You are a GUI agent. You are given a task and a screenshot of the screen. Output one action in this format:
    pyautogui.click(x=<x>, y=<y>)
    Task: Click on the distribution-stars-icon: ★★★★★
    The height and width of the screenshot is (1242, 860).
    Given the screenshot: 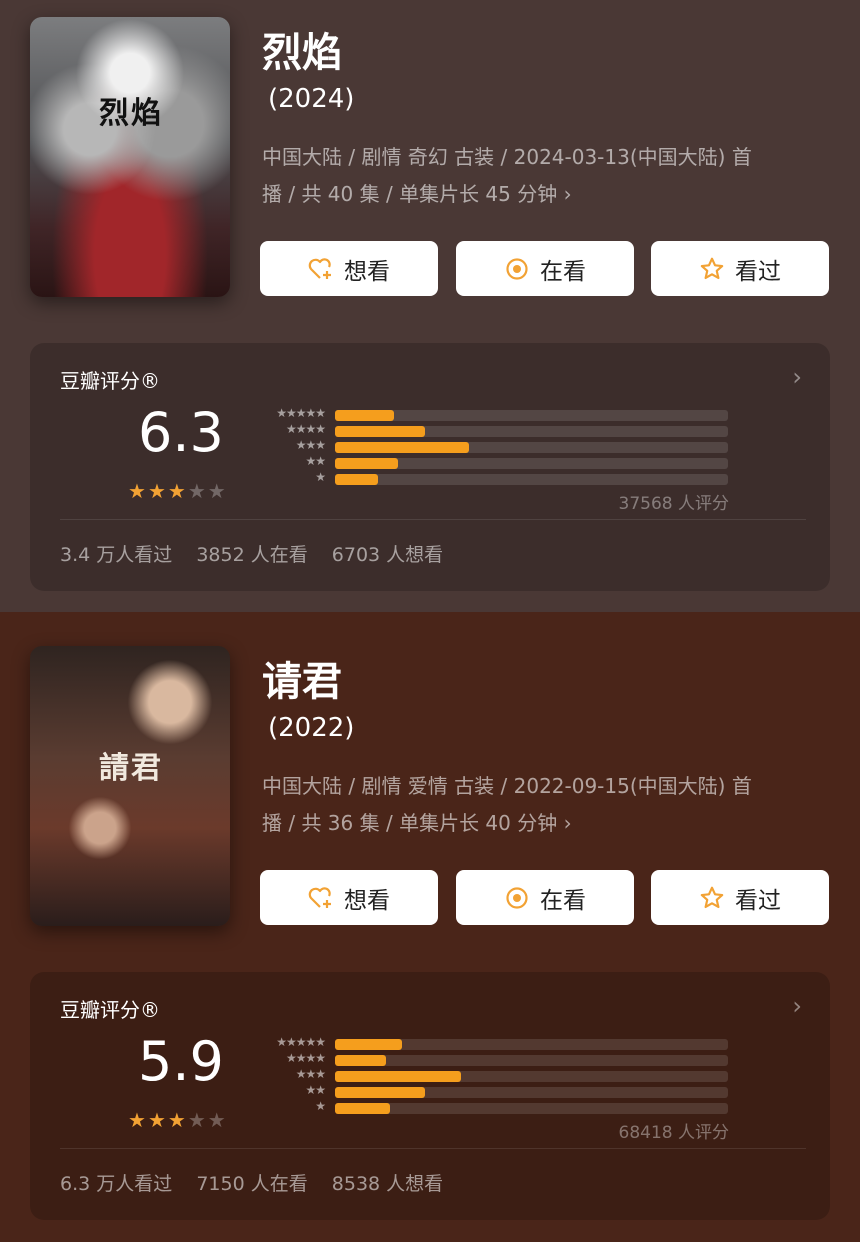 What is the action you would take?
    pyautogui.click(x=301, y=1042)
    